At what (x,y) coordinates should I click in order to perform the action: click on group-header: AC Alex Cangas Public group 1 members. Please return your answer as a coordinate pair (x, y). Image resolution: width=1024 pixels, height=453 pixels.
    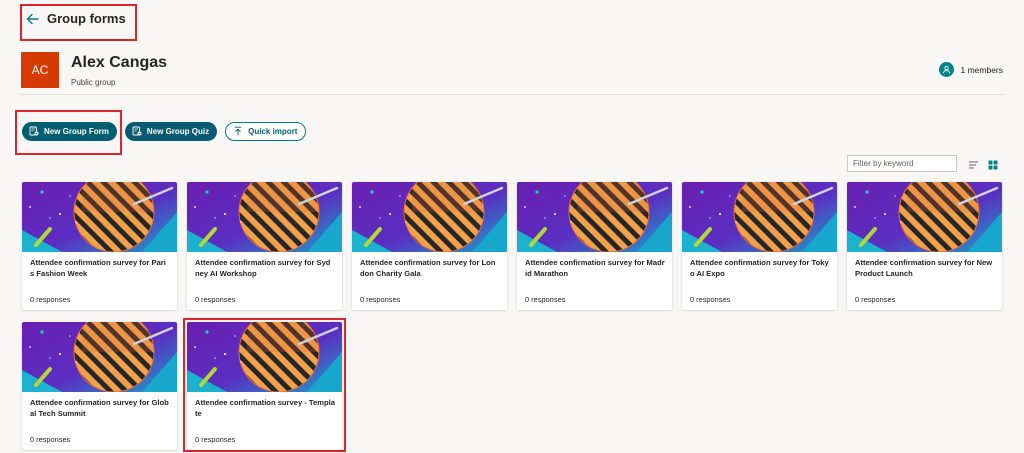
    Looking at the image, I should click on (513, 73).